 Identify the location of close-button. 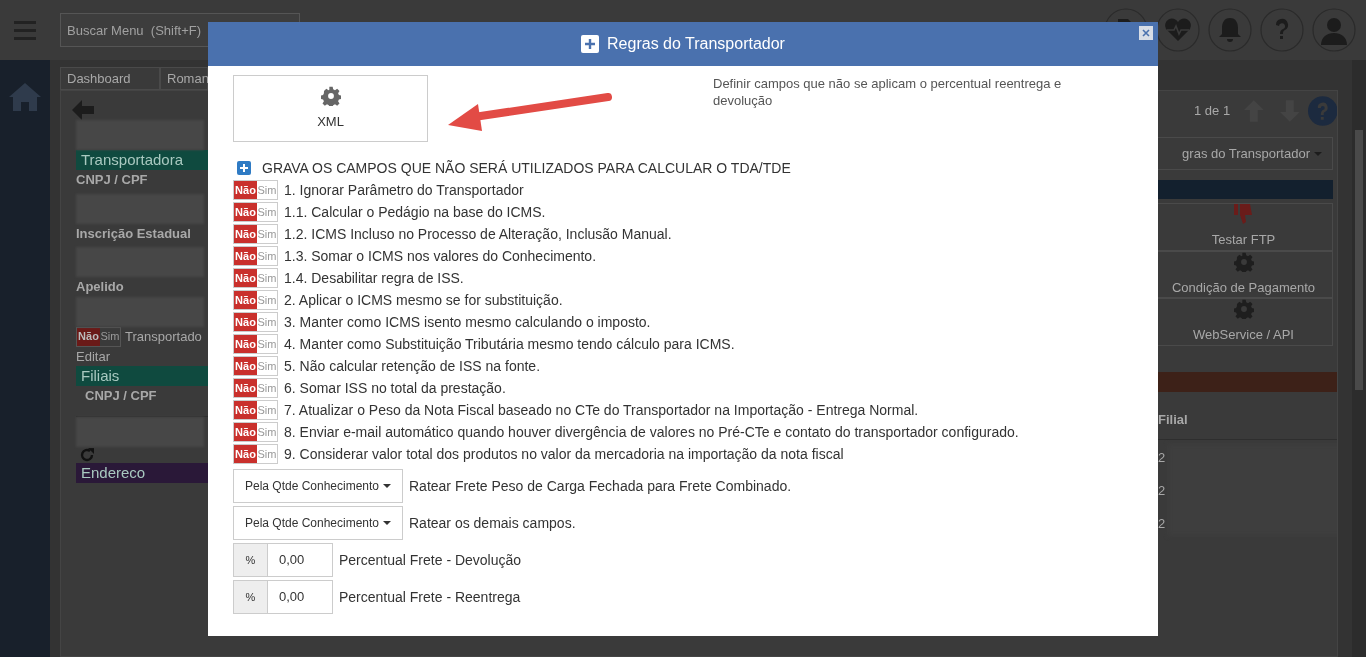
(1146, 33).